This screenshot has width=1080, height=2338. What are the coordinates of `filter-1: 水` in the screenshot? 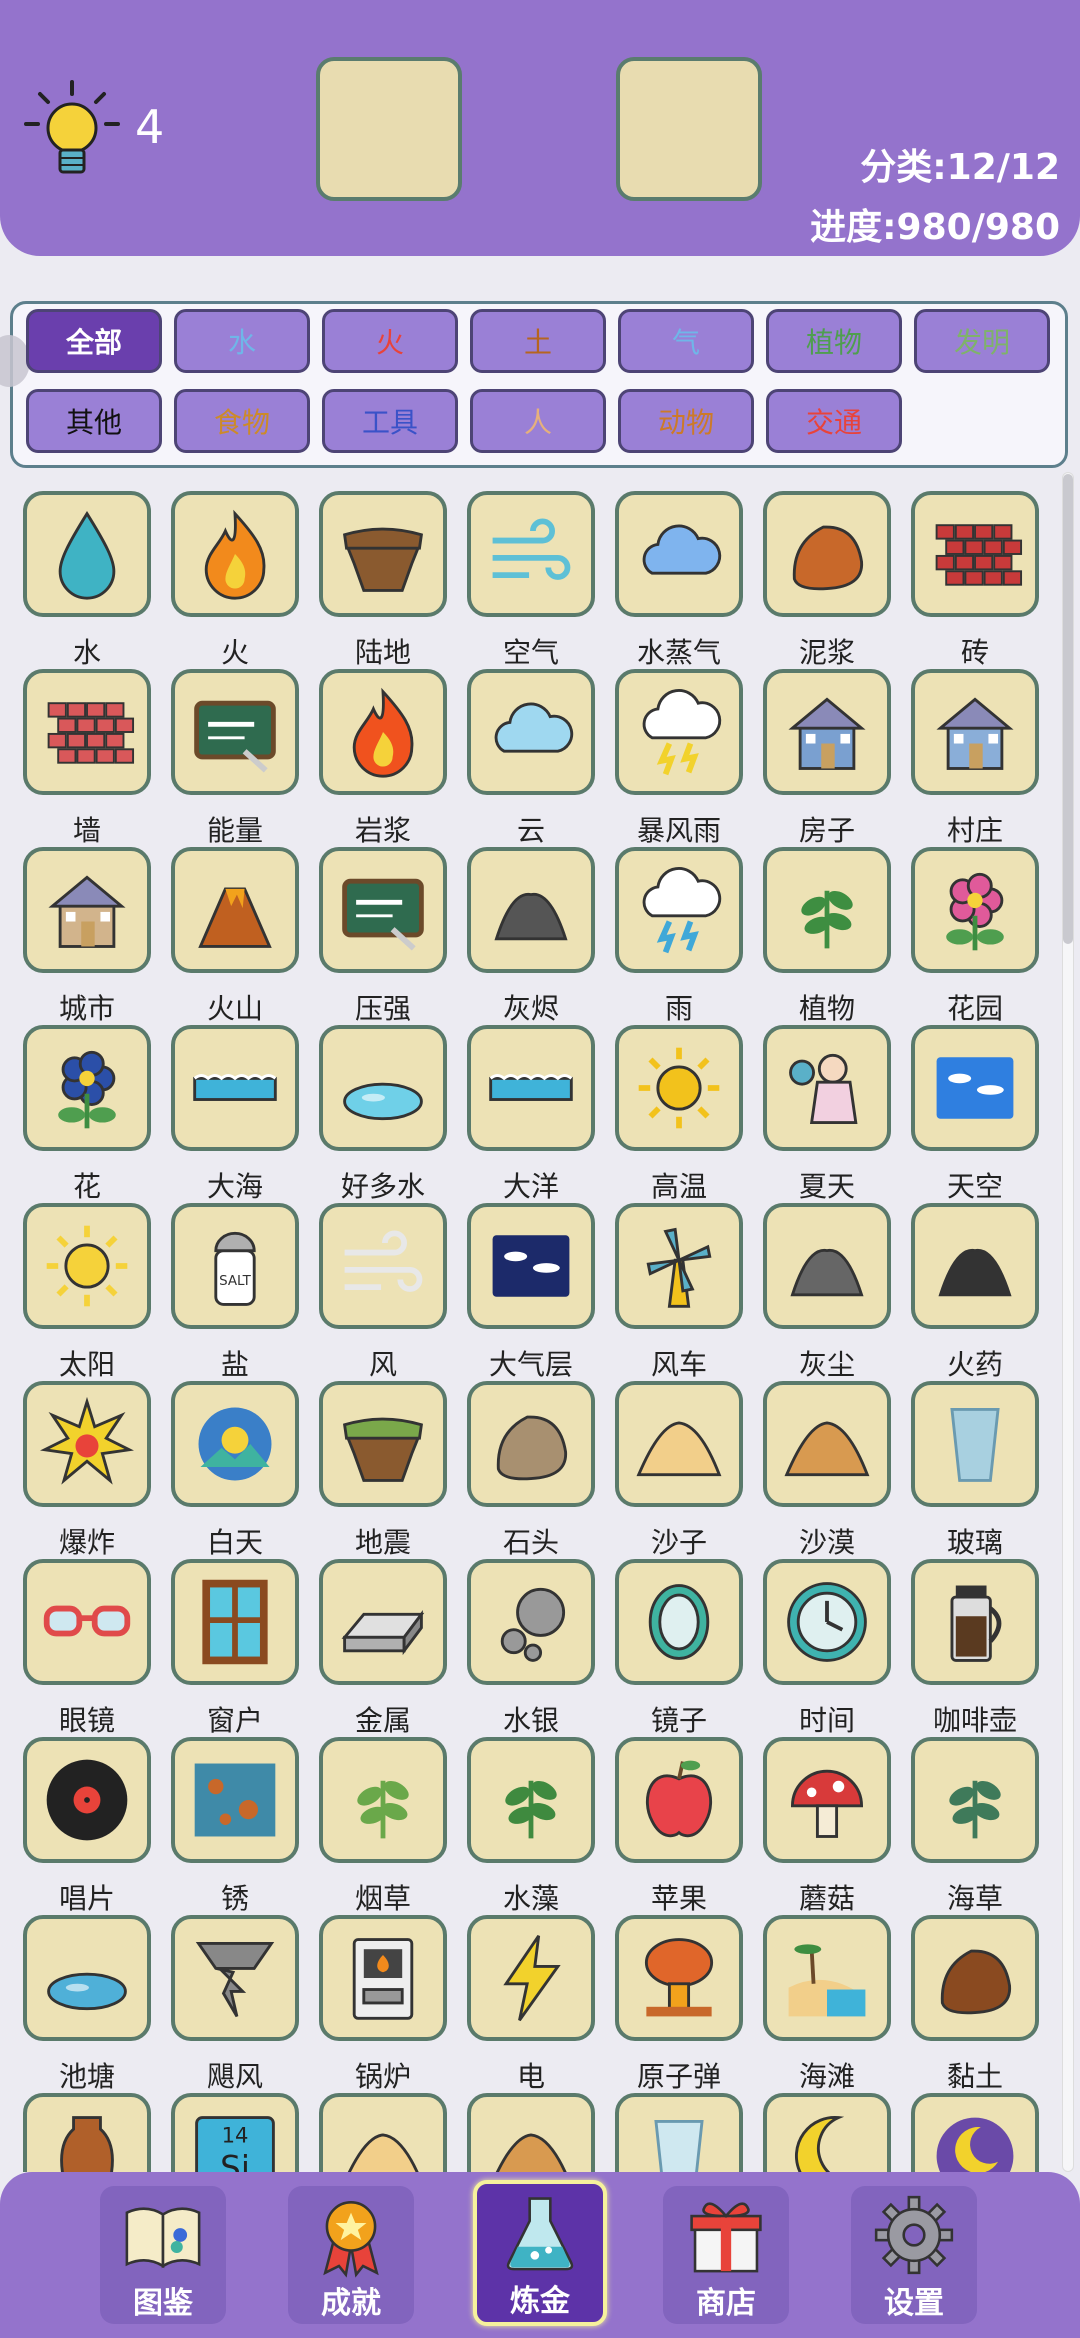 It's located at (242, 341).